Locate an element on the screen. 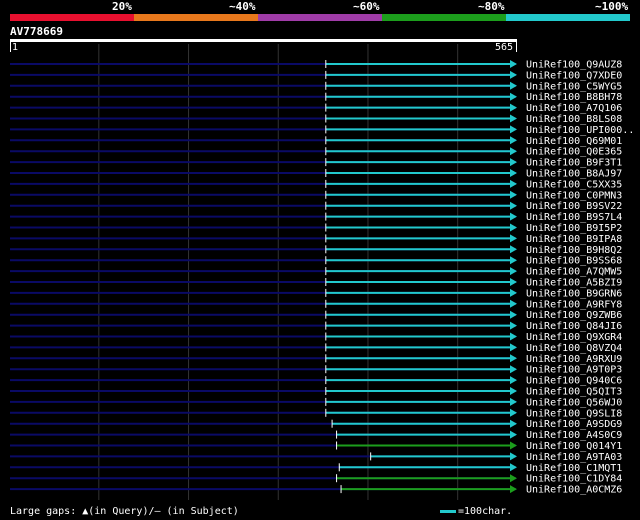 The height and width of the screenshot is (520, 640). scale-label: =100char. is located at coordinates (485, 511).